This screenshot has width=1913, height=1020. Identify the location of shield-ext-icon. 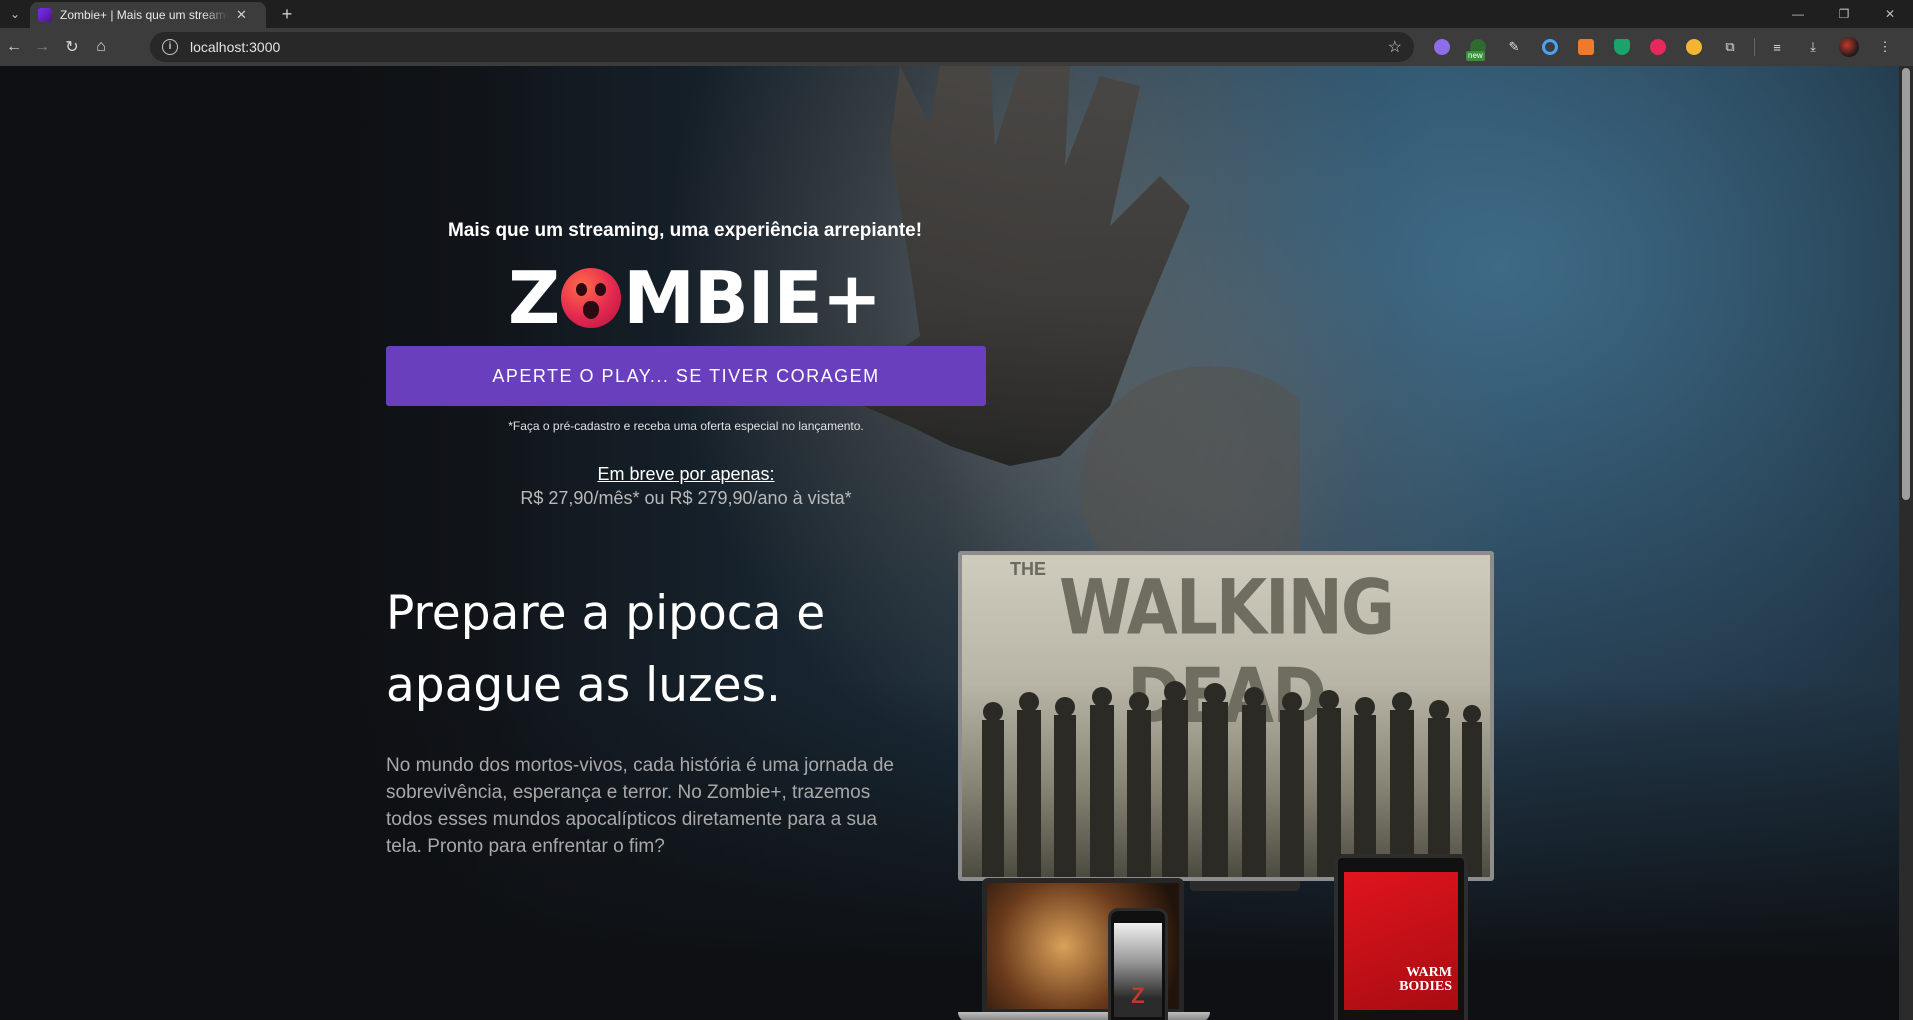
(1622, 47).